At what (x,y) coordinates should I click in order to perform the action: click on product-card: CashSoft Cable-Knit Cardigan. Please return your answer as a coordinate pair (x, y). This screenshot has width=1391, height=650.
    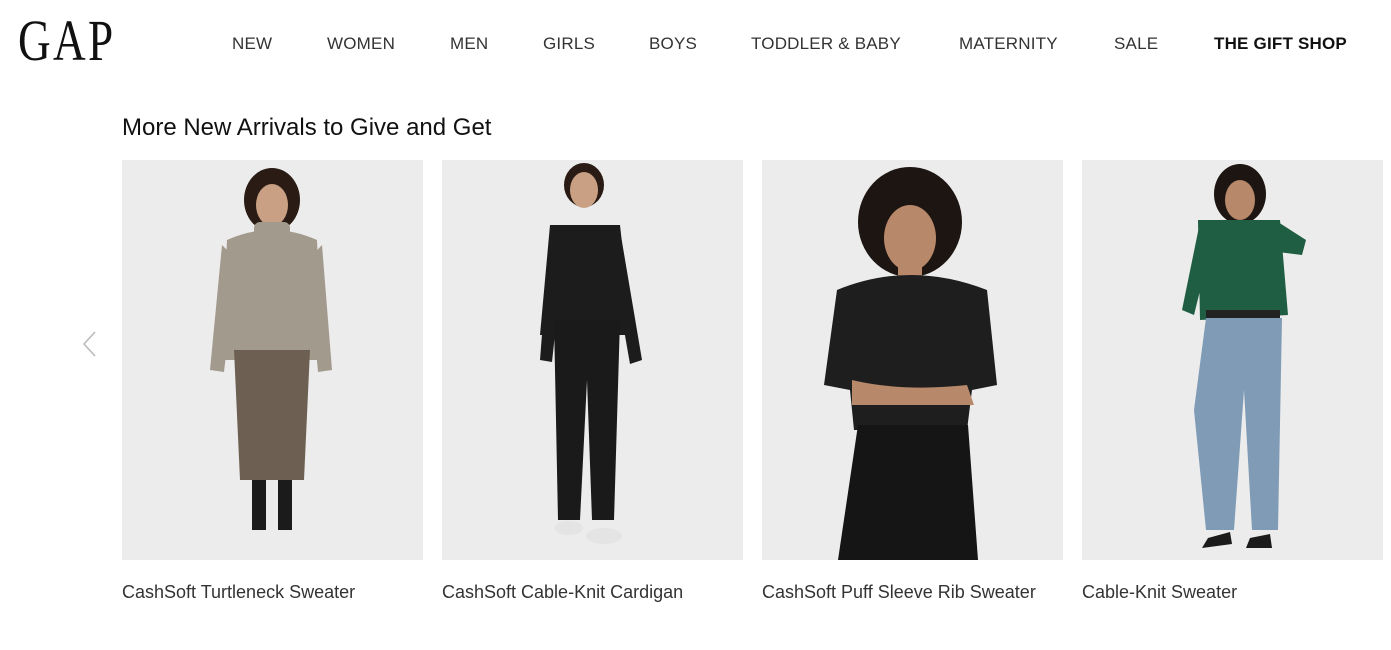
    Looking at the image, I should click on (592, 381).